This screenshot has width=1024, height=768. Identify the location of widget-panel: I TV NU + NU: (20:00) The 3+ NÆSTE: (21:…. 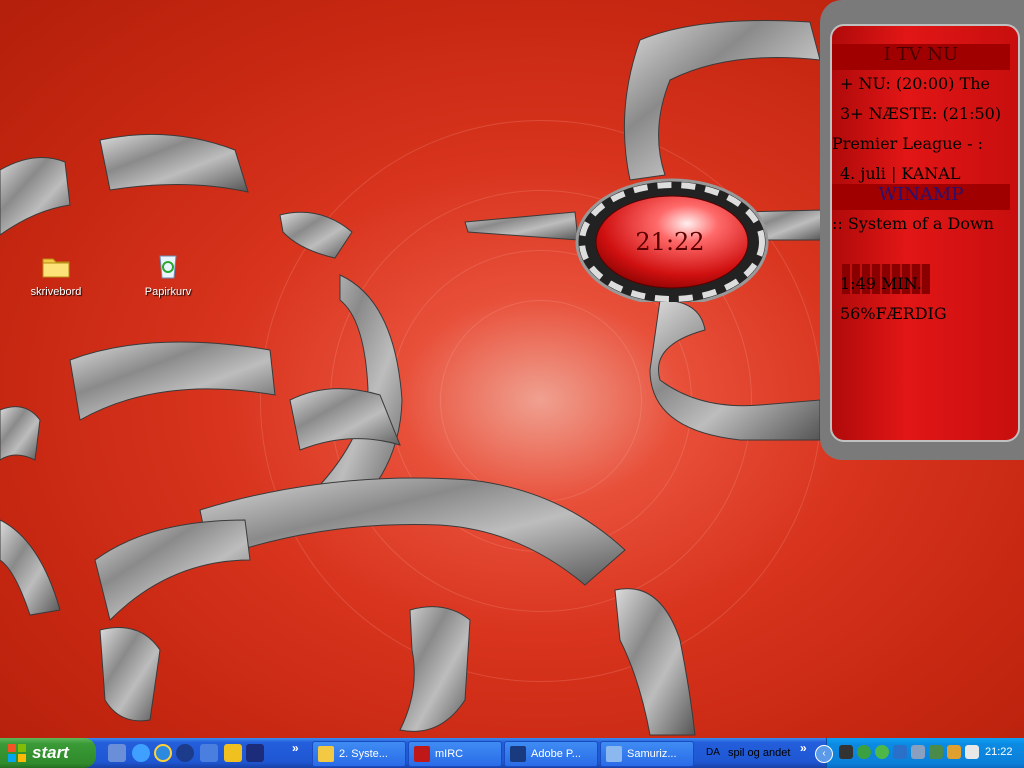
(925, 233).